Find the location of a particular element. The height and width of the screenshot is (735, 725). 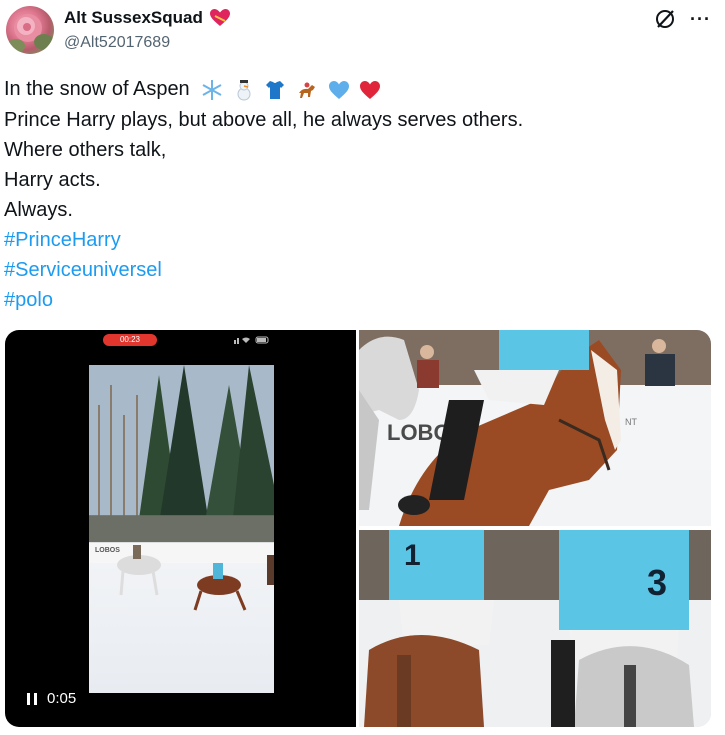

pause-icon is located at coordinates (32, 698).